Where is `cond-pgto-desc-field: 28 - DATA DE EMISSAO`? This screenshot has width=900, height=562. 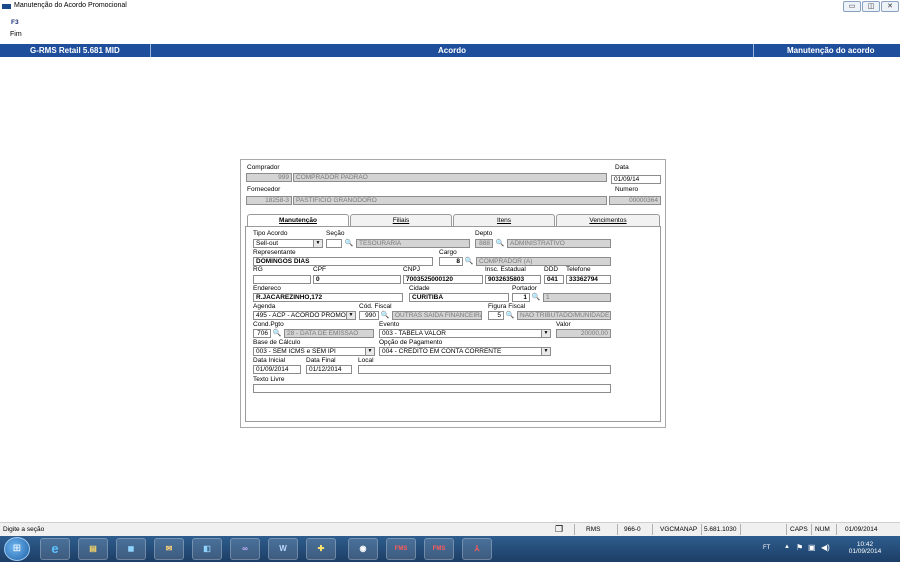
cond-pgto-desc-field: 28 - DATA DE EMISSAO is located at coordinates (329, 333).